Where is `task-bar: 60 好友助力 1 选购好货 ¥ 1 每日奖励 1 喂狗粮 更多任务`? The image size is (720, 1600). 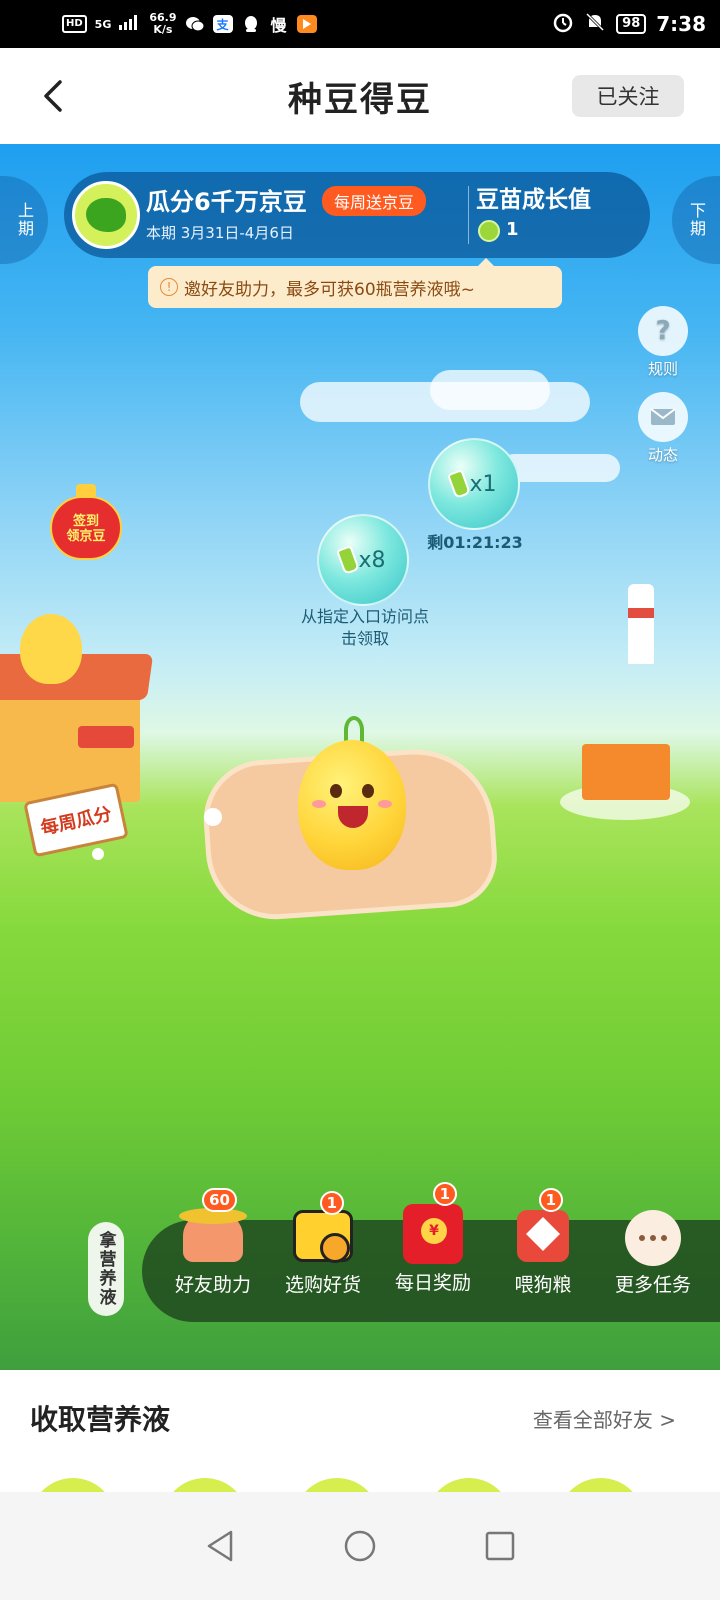
task-bar: 60 好友助力 1 选购好货 ¥ 1 每日奖励 1 喂狗粮 更多任务 is located at coordinates (431, 1252).